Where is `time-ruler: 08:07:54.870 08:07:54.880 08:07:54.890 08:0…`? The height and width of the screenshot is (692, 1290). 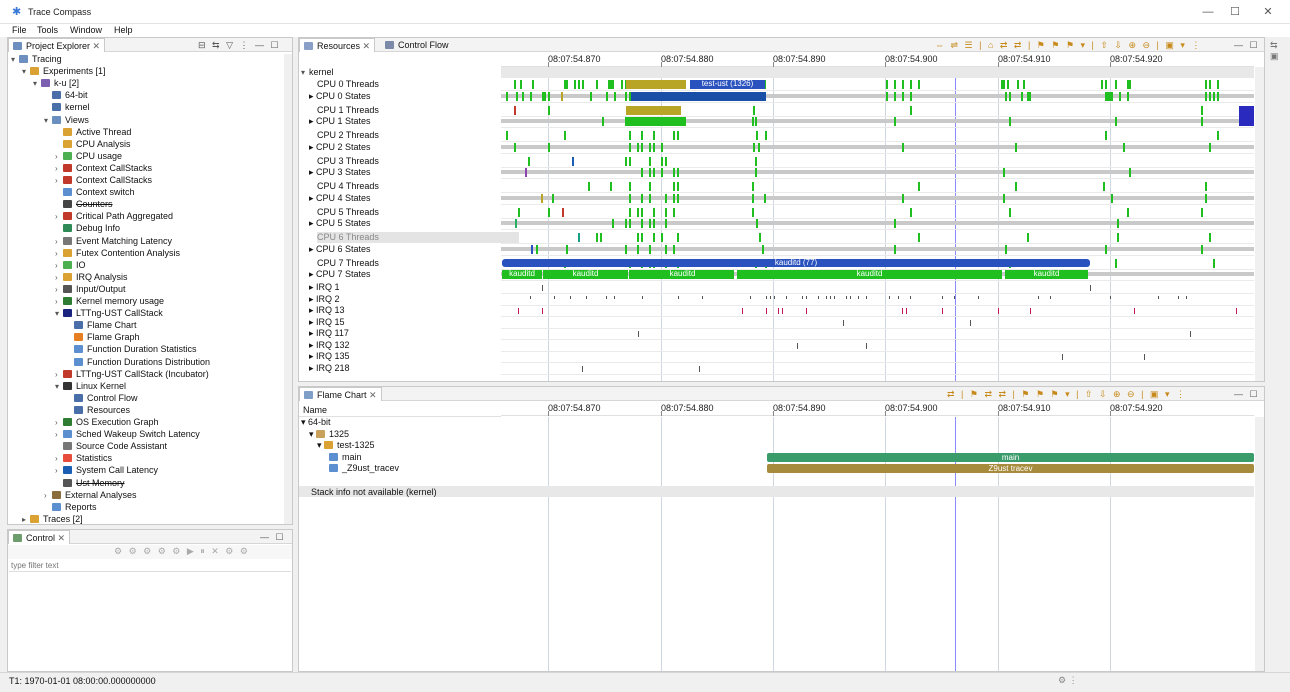 time-ruler: 08:07:54.870 08:07:54.880 08:07:54.890 08:0… is located at coordinates (877, 59).